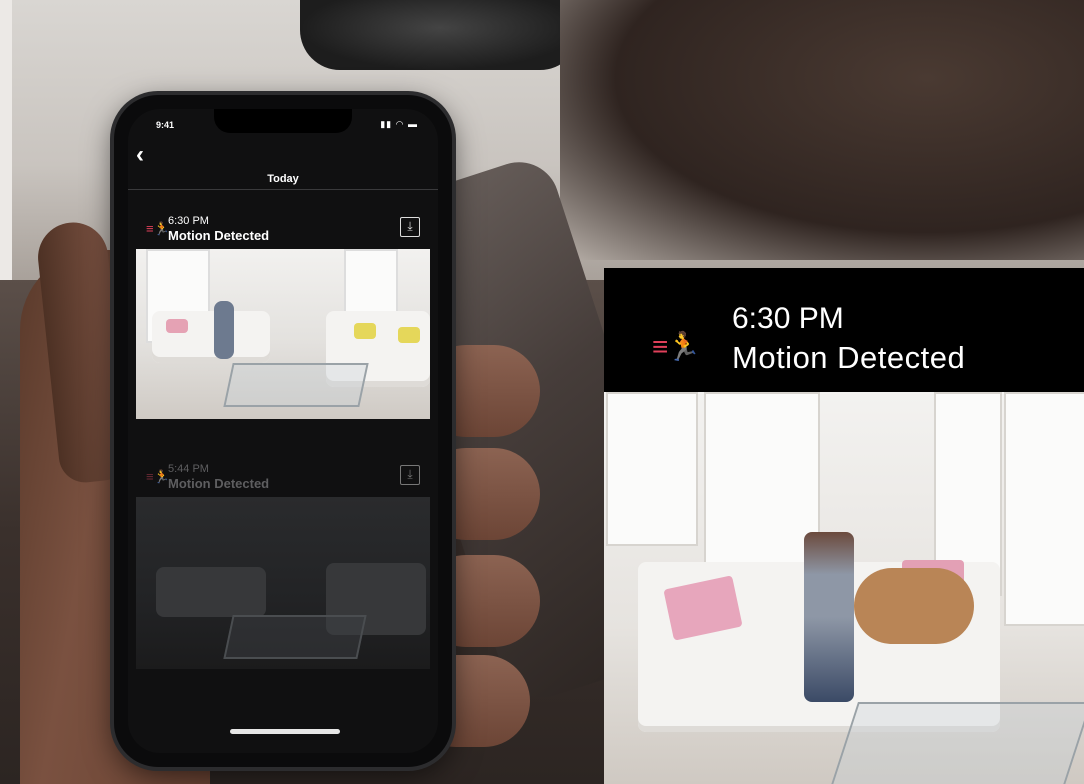  I want to click on event-row: ≡🏃 6:30 PM Motion Detected ⤓, so click(283, 228).